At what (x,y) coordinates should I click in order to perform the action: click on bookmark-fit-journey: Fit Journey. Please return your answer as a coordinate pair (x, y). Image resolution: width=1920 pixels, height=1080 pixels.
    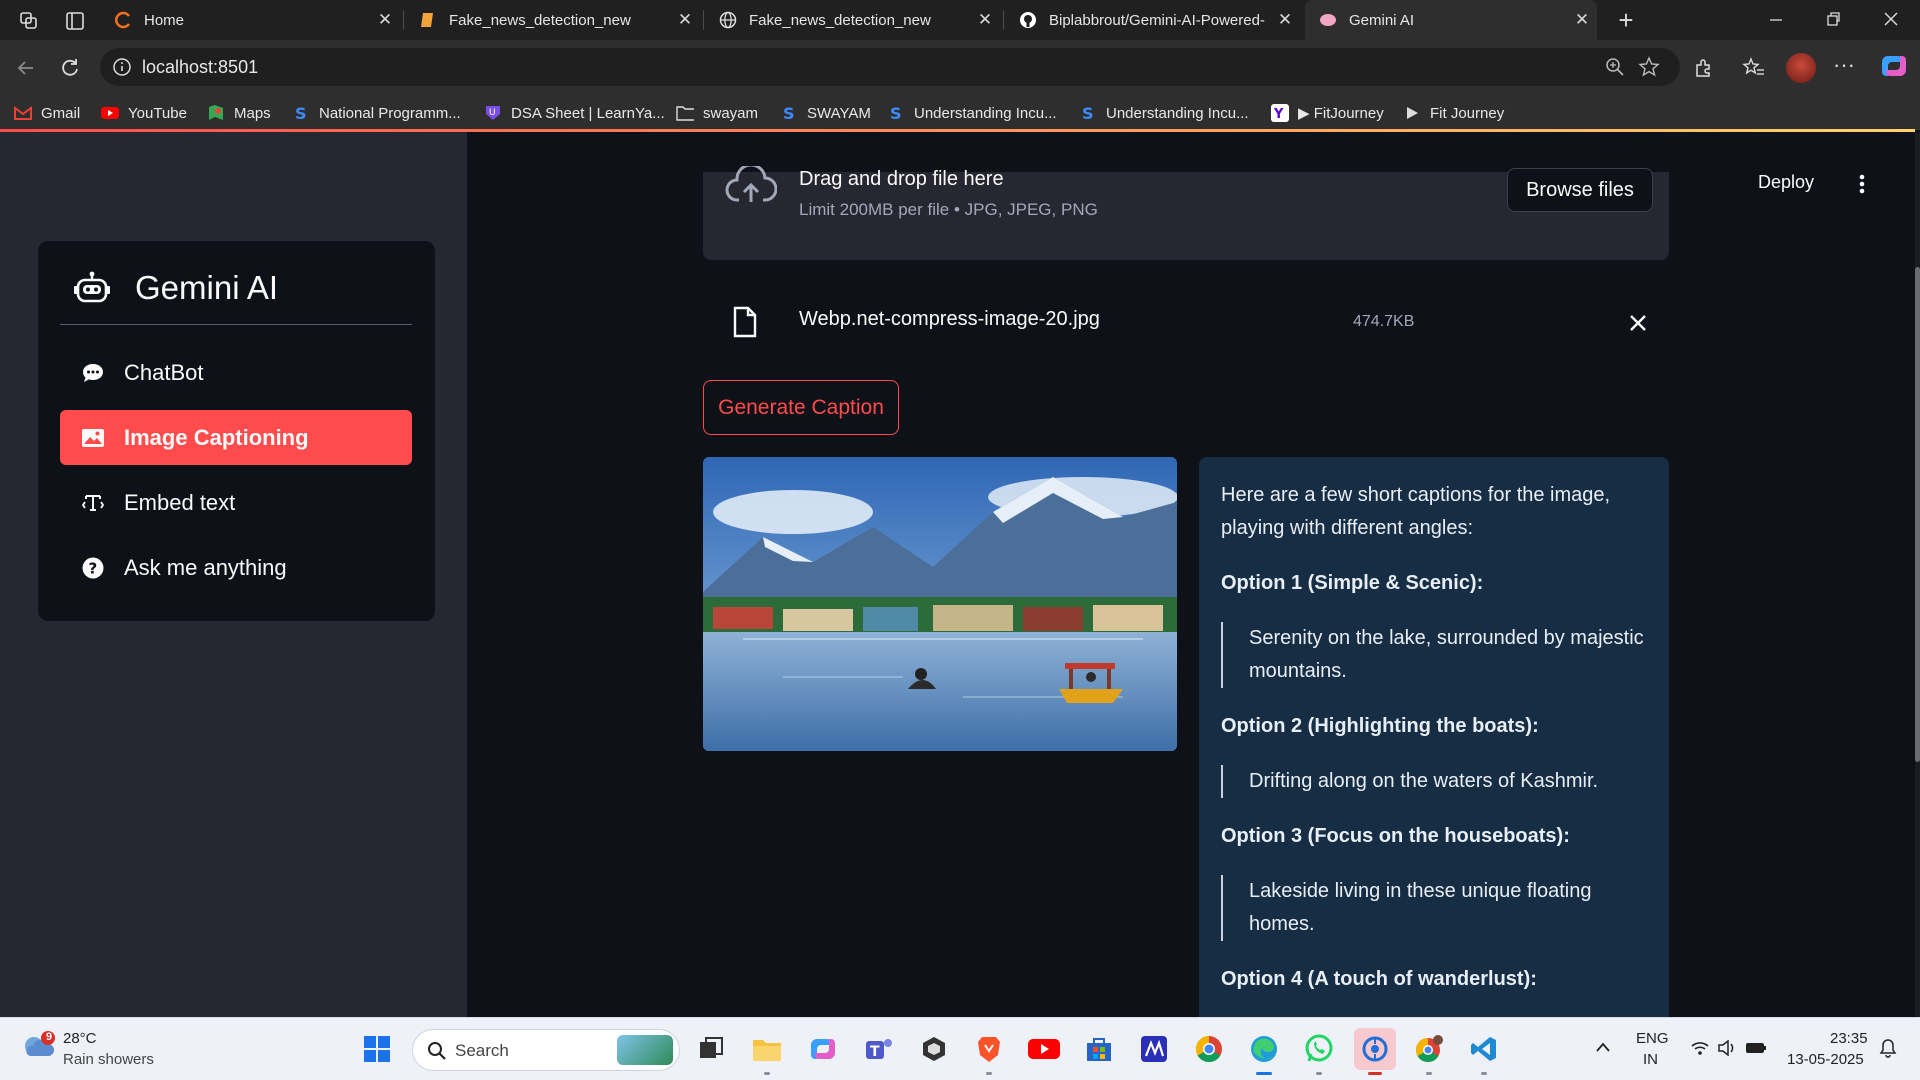
    Looking at the image, I should click on (1453, 113).